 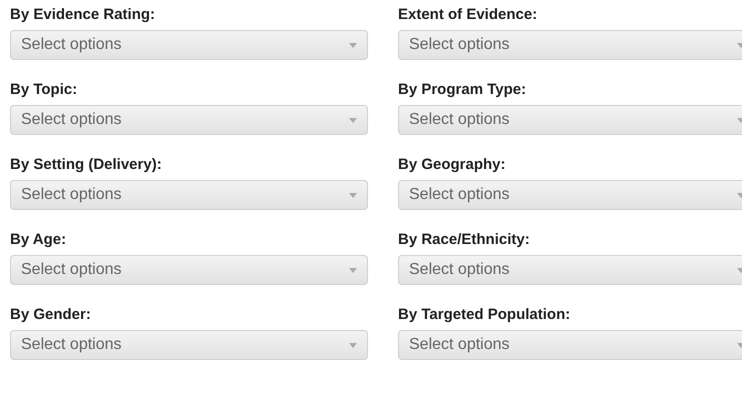 What do you see at coordinates (39, 240) in the screenshot?
I see `filter-label: By Age:` at bounding box center [39, 240].